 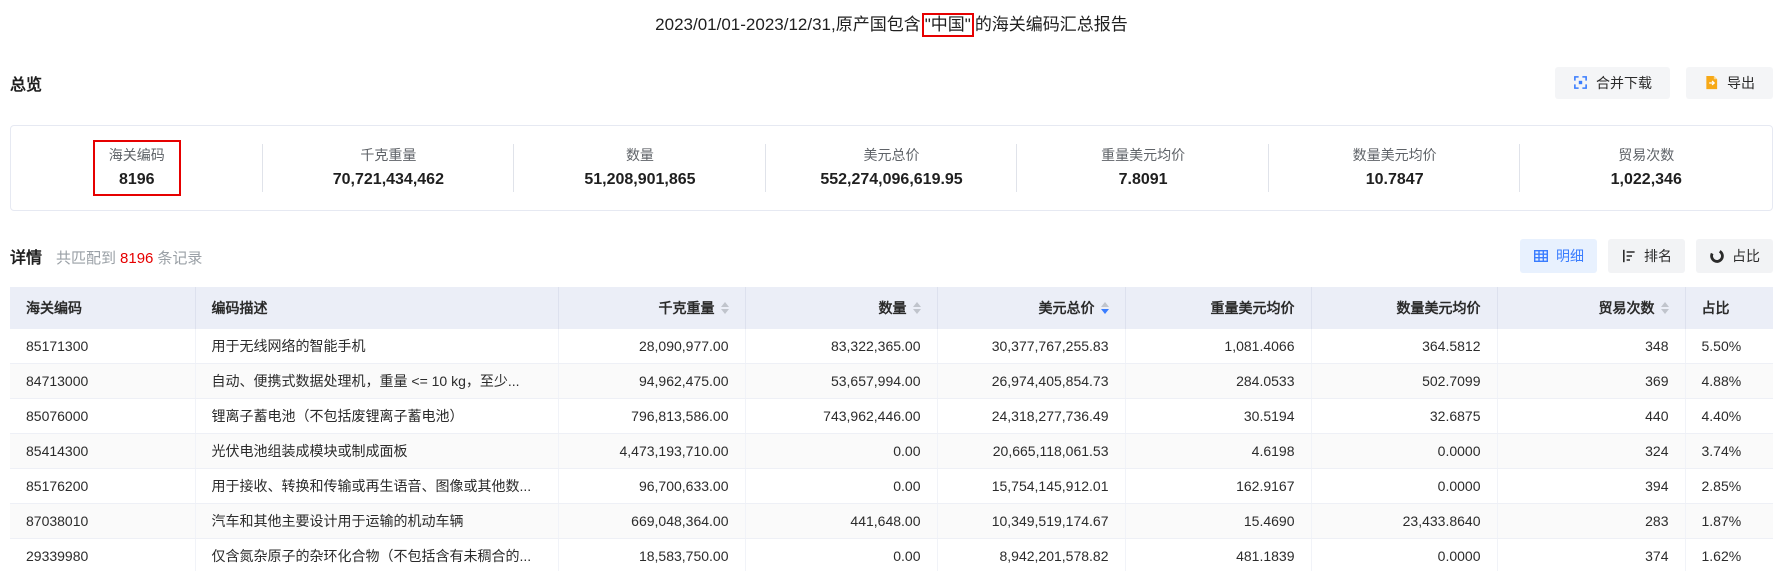 I want to click on cell-trade-count: 369, so click(x=1591, y=381).